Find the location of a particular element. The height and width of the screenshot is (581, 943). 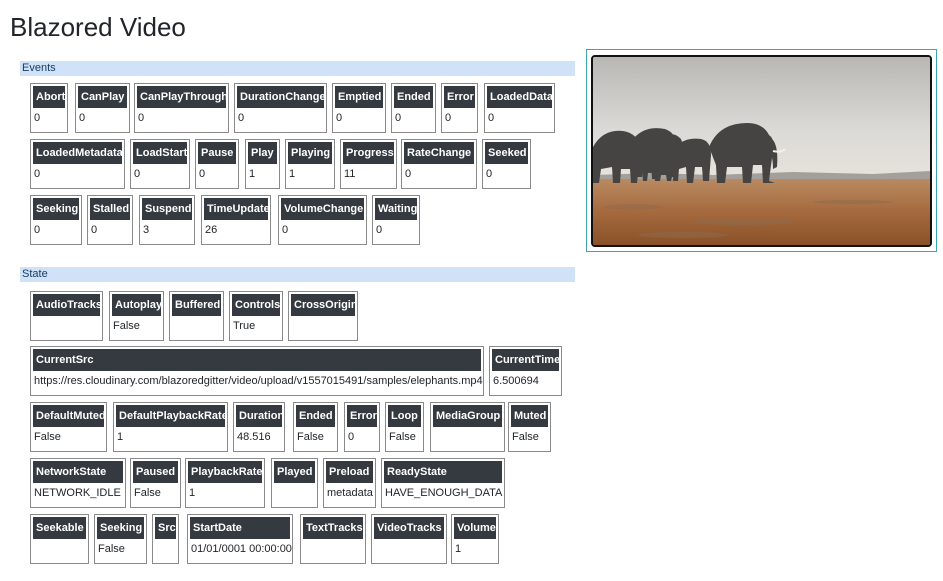

state-buffered-card: Buffered is located at coordinates (196, 316).